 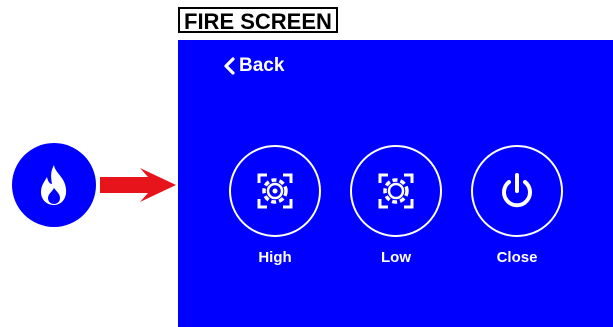 What do you see at coordinates (229, 66) in the screenshot?
I see `chevron-left-icon` at bounding box center [229, 66].